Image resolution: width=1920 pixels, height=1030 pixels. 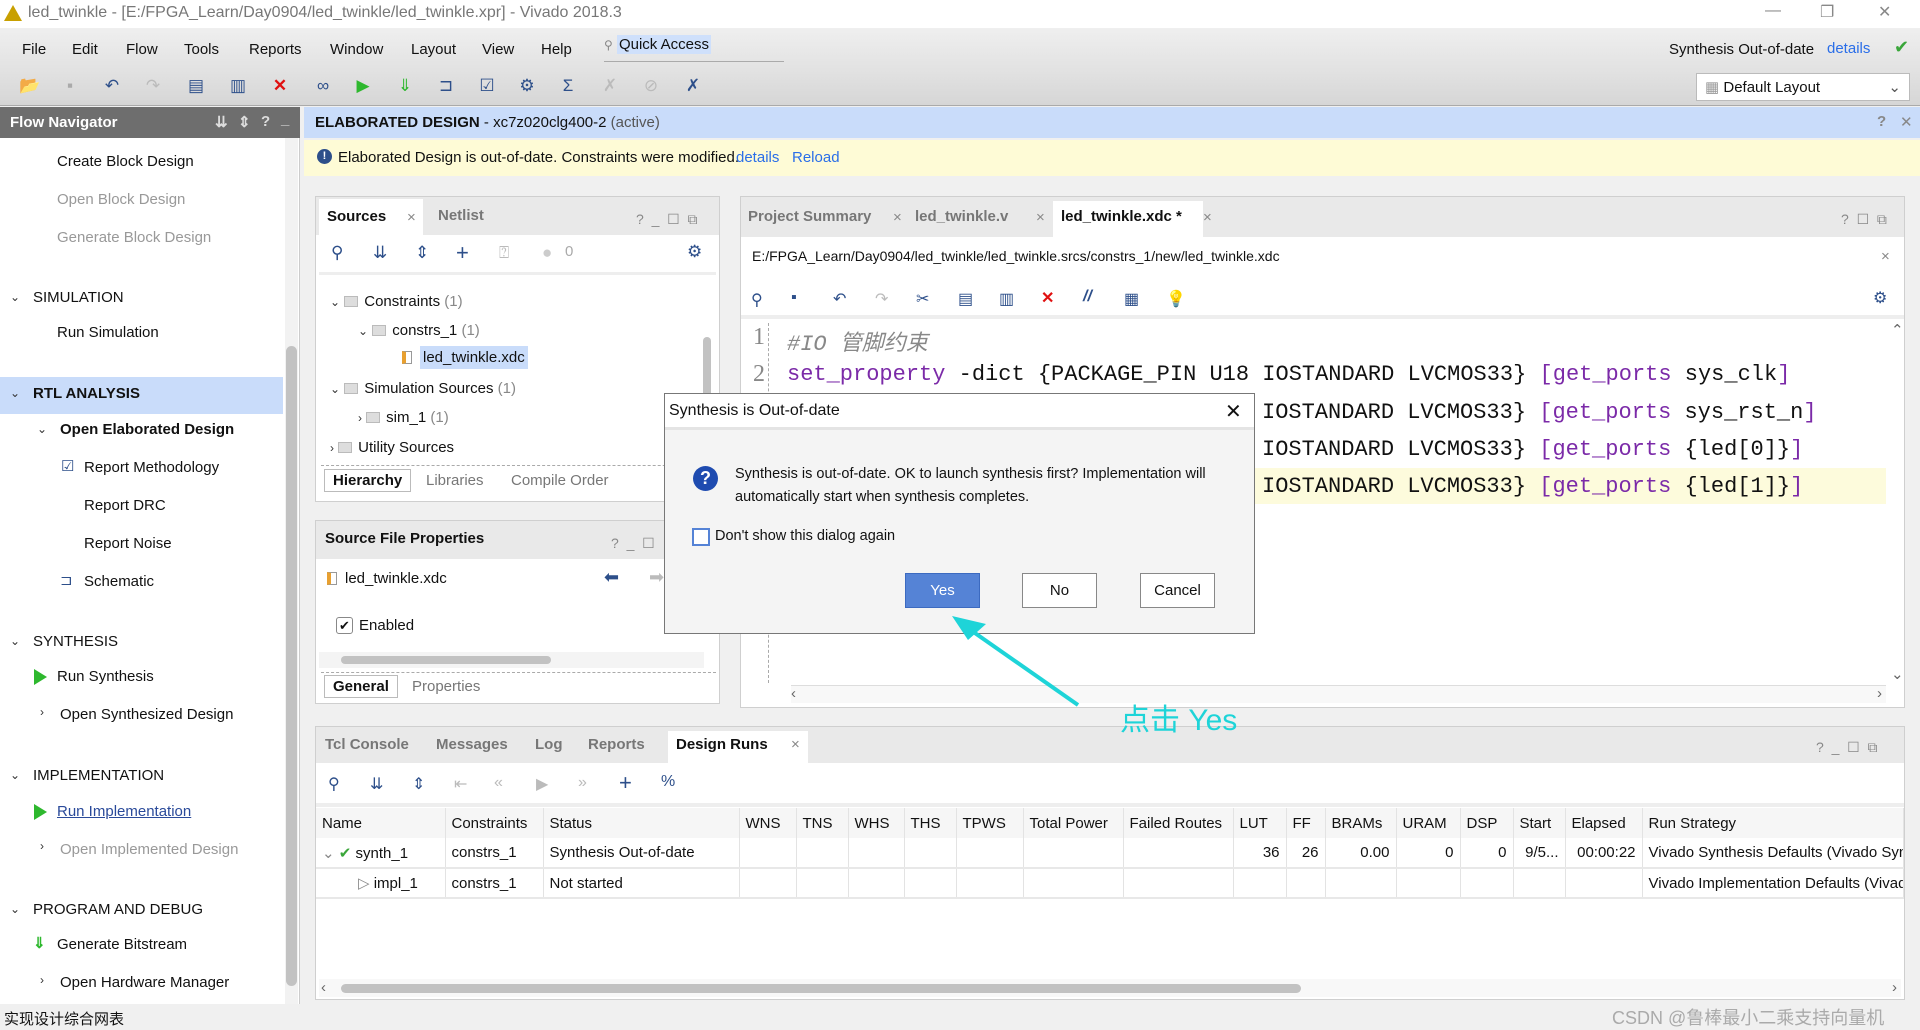 I want to click on status-bar: 实现设计综合网表 CSDN @鲁棒最小二乘支持向量机, so click(x=960, y=1017).